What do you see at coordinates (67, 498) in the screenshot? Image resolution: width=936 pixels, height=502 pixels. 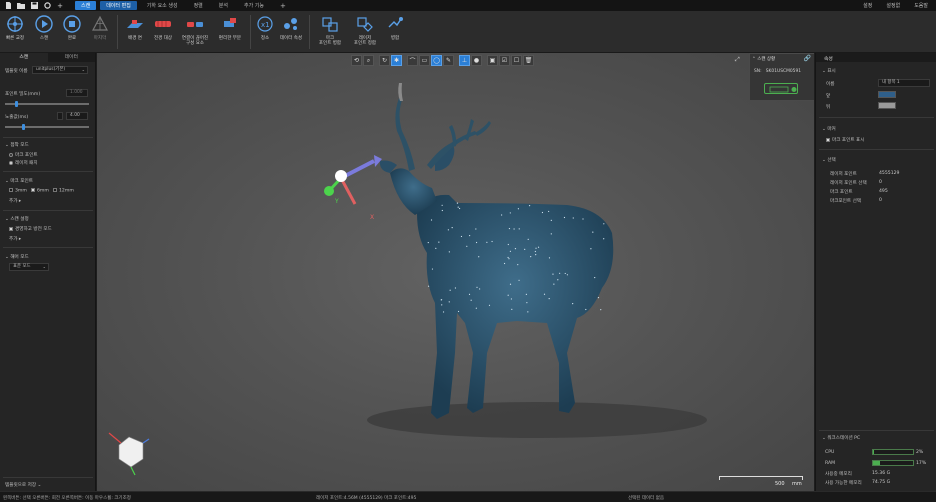 I see `status-mouse-hint: 왼쪽버튼: 선택 오른버튼: 회전 오른쪽버튼: 이동 마우스휠: 크기조정` at bounding box center [67, 498].